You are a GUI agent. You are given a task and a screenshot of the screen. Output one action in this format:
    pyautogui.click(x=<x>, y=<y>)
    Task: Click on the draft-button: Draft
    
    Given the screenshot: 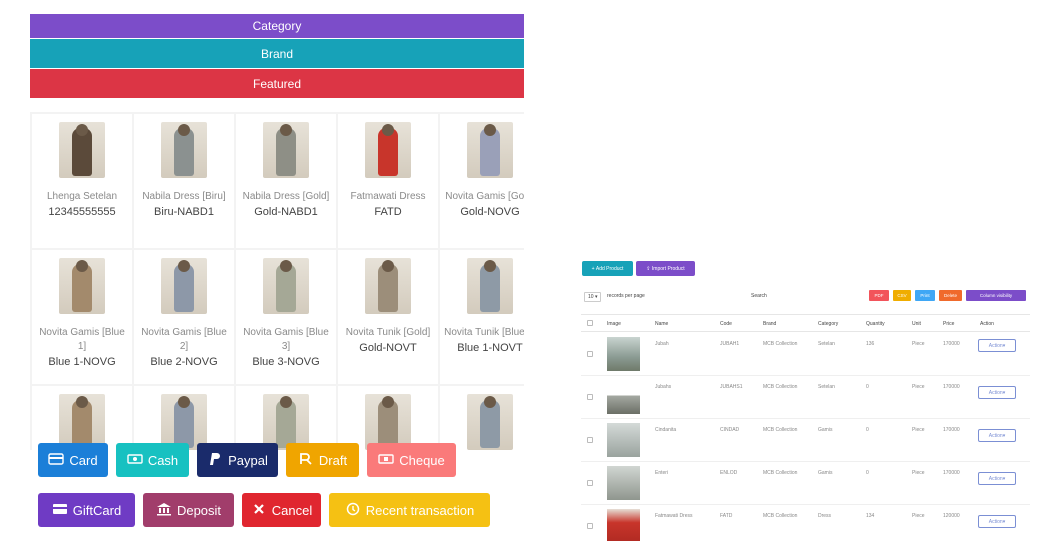 What is the action you would take?
    pyautogui.click(x=322, y=460)
    